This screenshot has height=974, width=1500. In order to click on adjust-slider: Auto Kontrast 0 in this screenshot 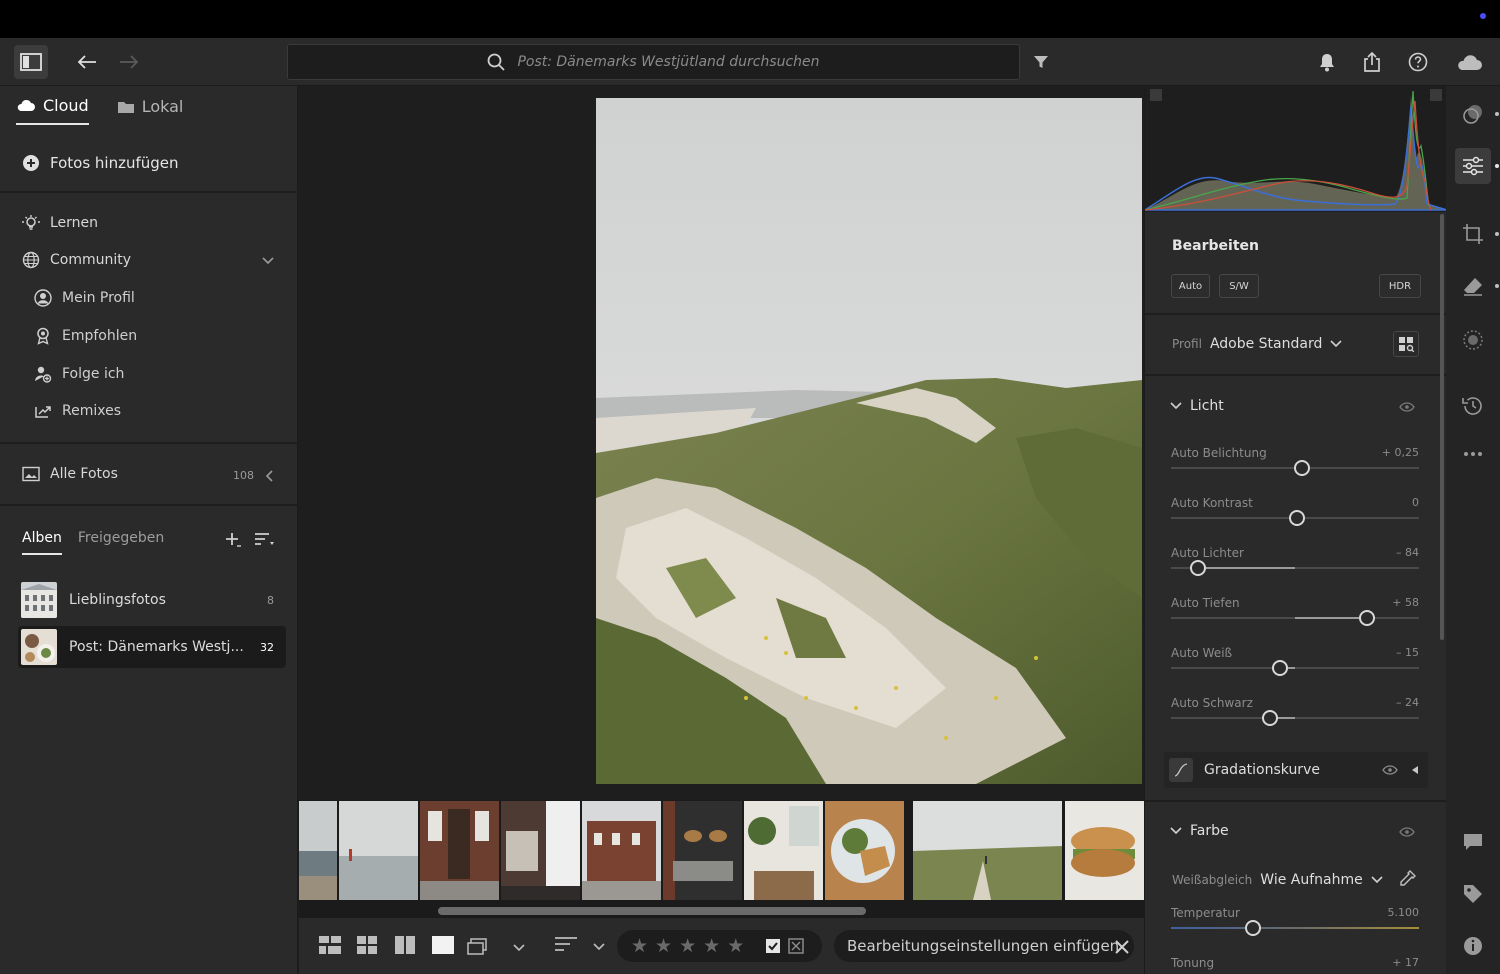, I will do `click(1295, 516)`.